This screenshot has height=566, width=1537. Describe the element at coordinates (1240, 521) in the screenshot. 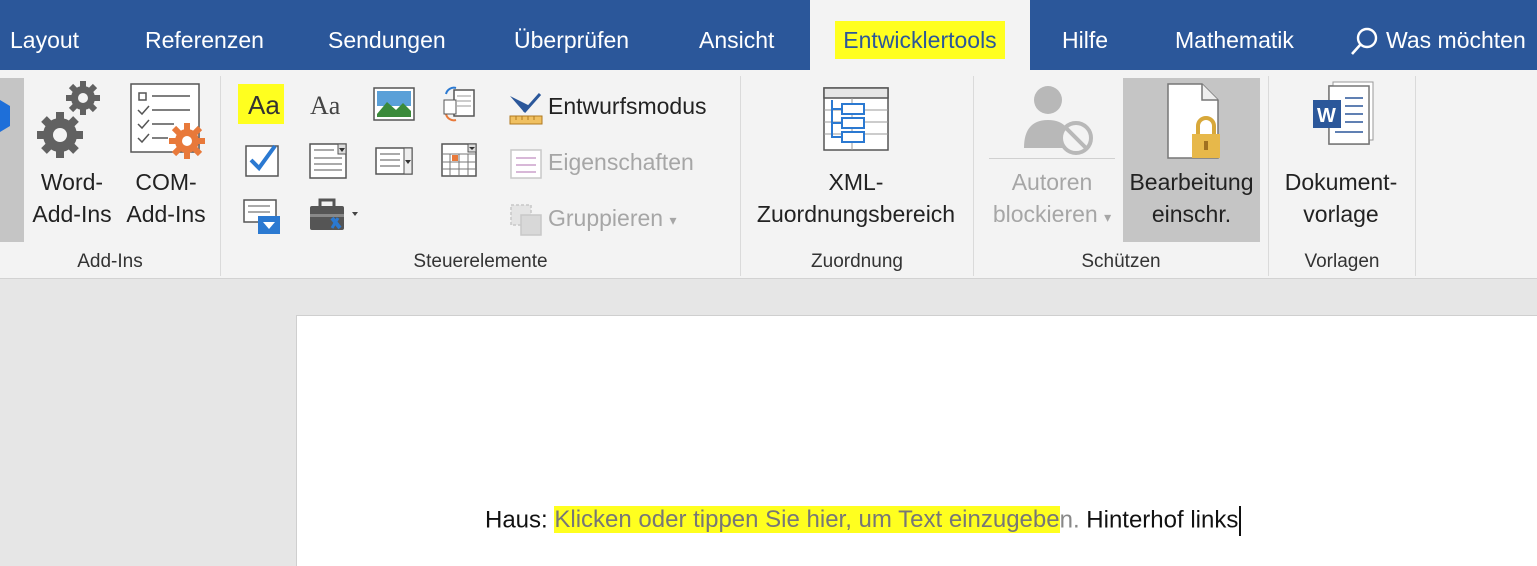

I see `text-cursor` at that location.